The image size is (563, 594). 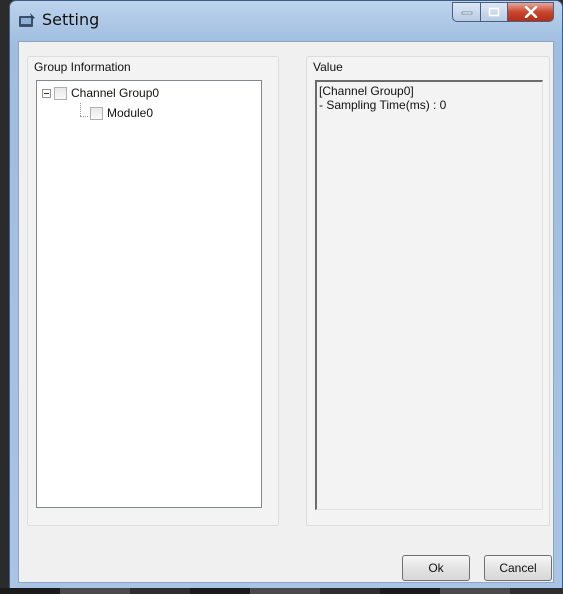 I want to click on checkbox-channel-group0, so click(x=60, y=93).